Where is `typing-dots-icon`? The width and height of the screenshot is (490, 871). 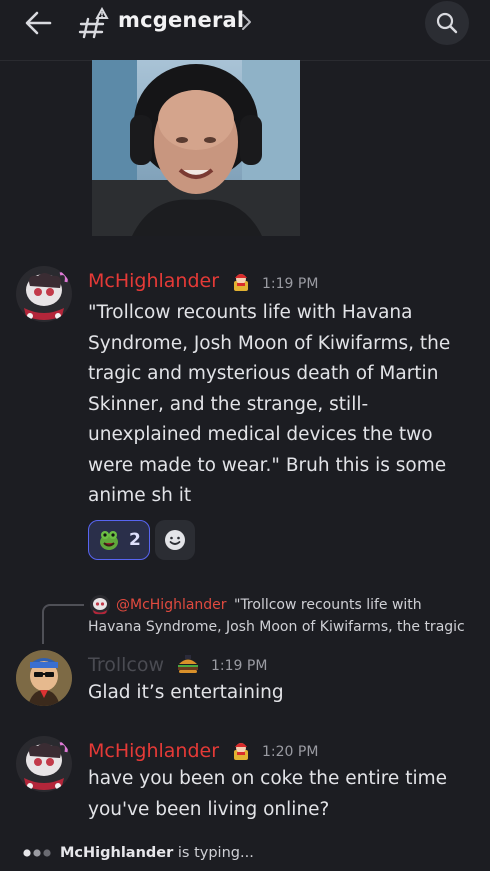 typing-dots-icon is located at coordinates (37, 853).